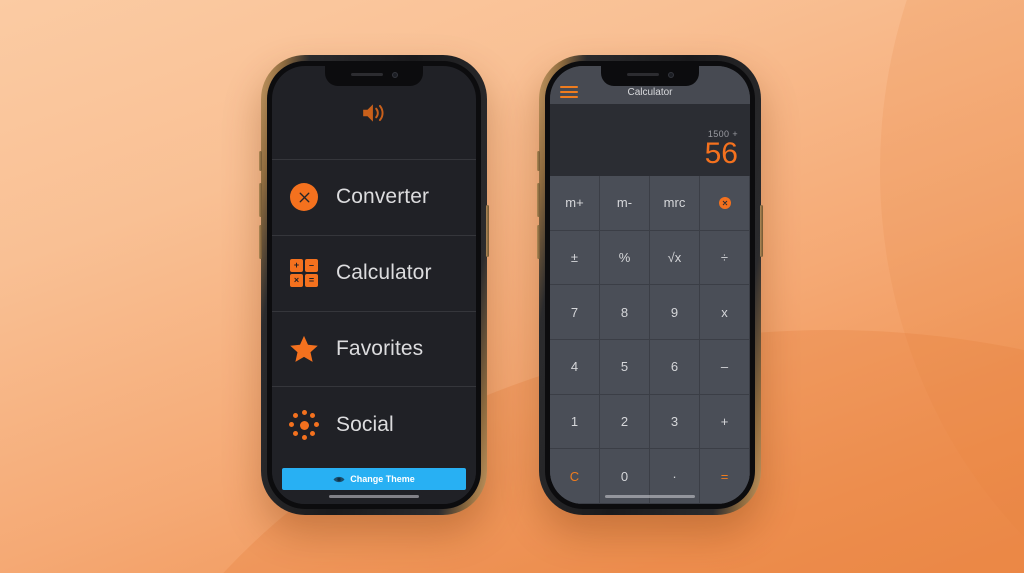  What do you see at coordinates (625, 367) in the screenshot?
I see `key-5: 5` at bounding box center [625, 367].